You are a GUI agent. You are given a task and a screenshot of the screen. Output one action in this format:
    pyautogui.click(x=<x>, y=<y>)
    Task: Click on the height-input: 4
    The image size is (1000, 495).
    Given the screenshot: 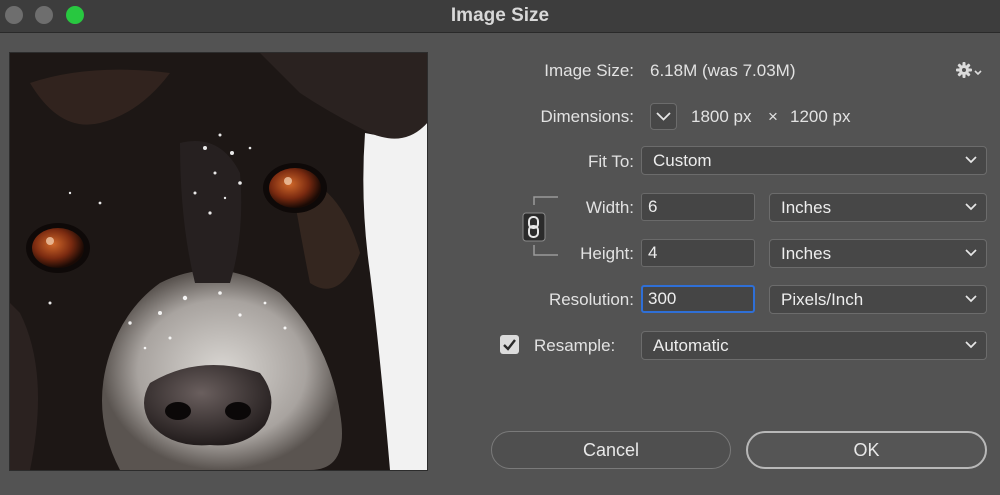 What is the action you would take?
    pyautogui.click(x=698, y=253)
    